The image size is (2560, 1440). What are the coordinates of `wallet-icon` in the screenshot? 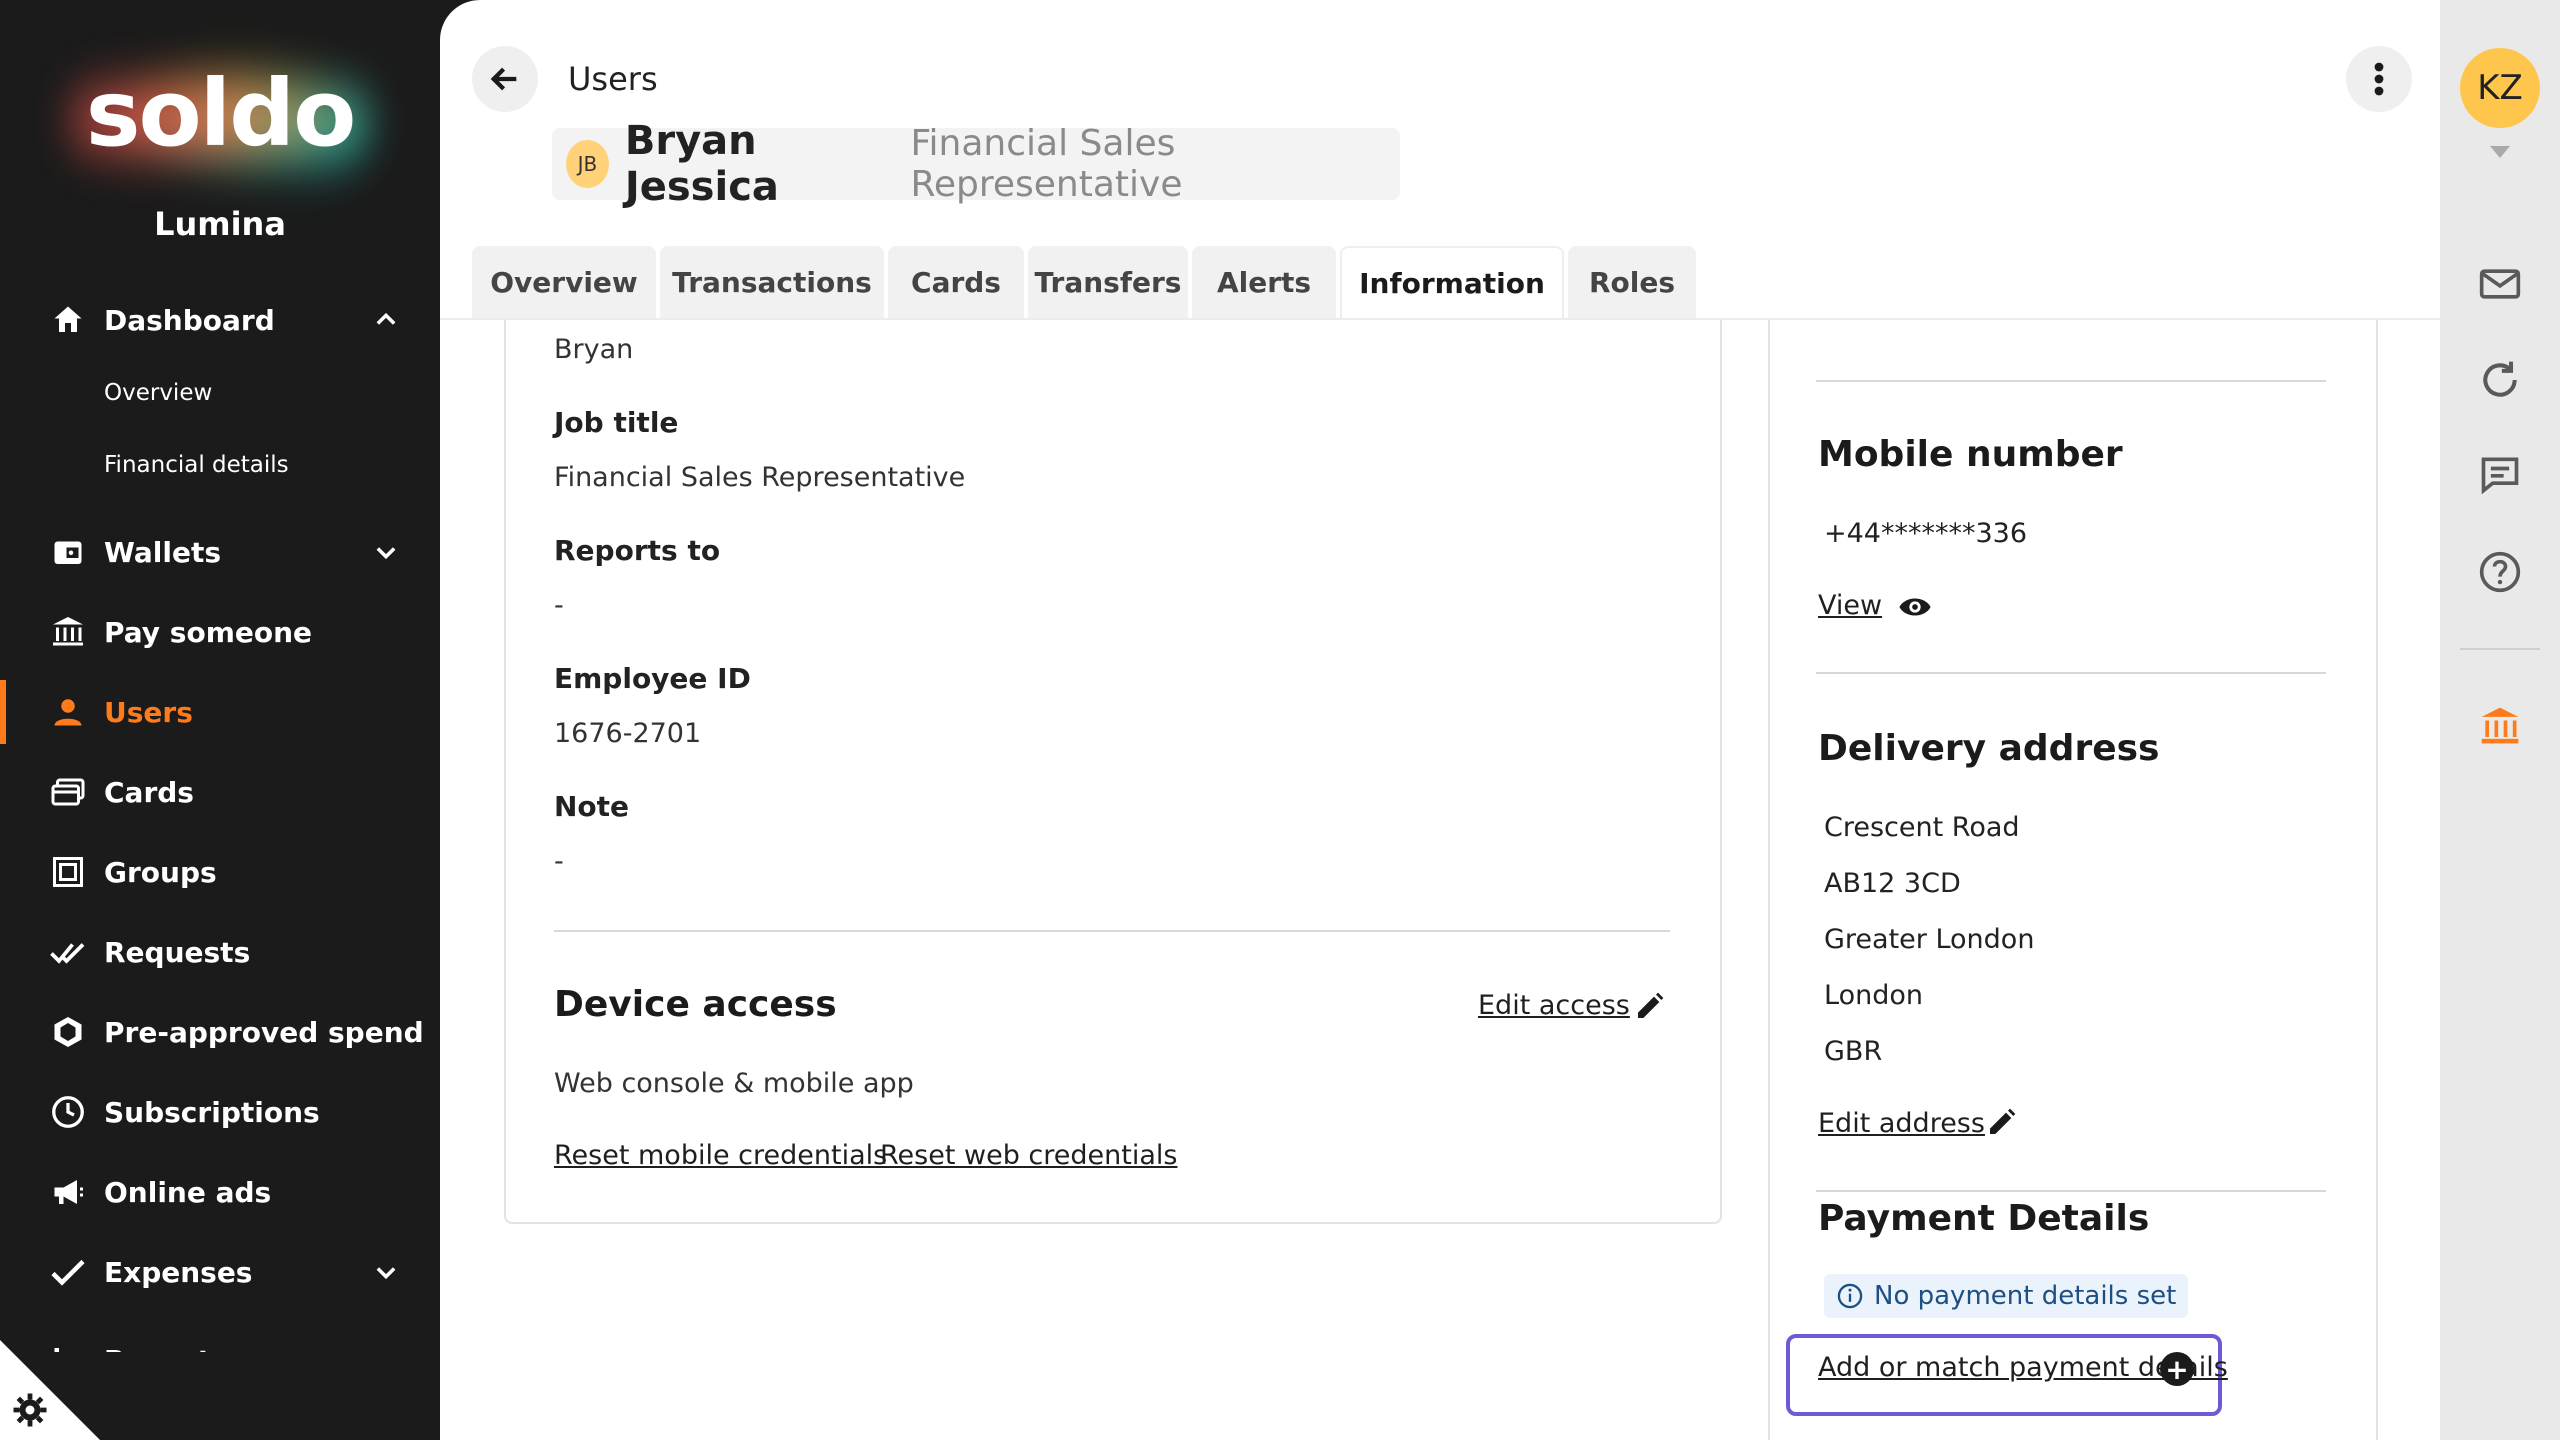 It's located at (68, 552).